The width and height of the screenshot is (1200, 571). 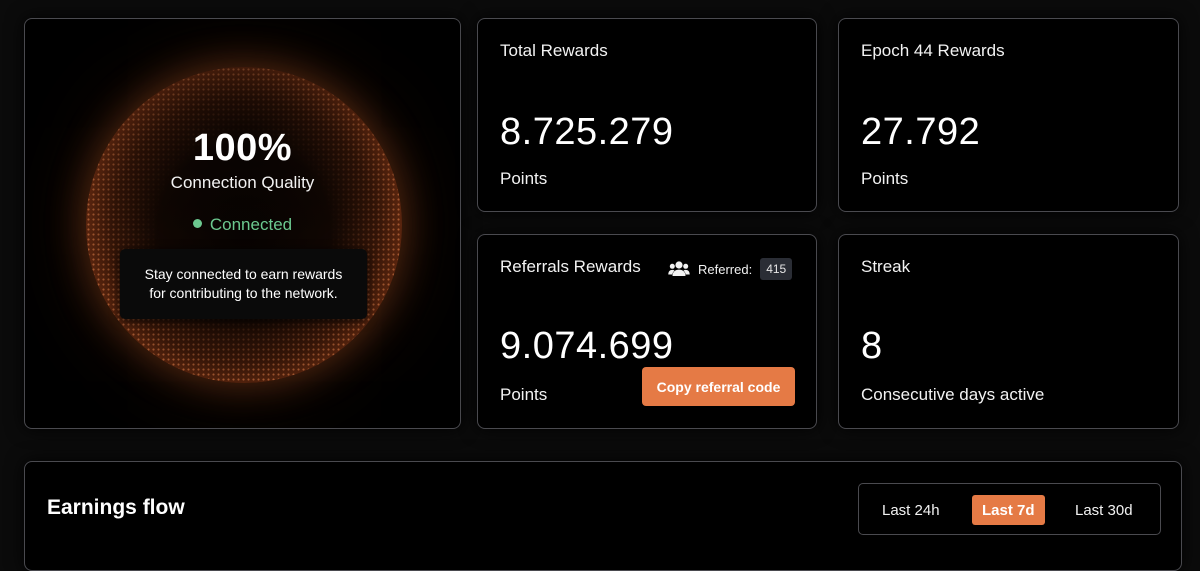 What do you see at coordinates (718, 386) in the screenshot?
I see `copy-referral-code-button: Copy referral code` at bounding box center [718, 386].